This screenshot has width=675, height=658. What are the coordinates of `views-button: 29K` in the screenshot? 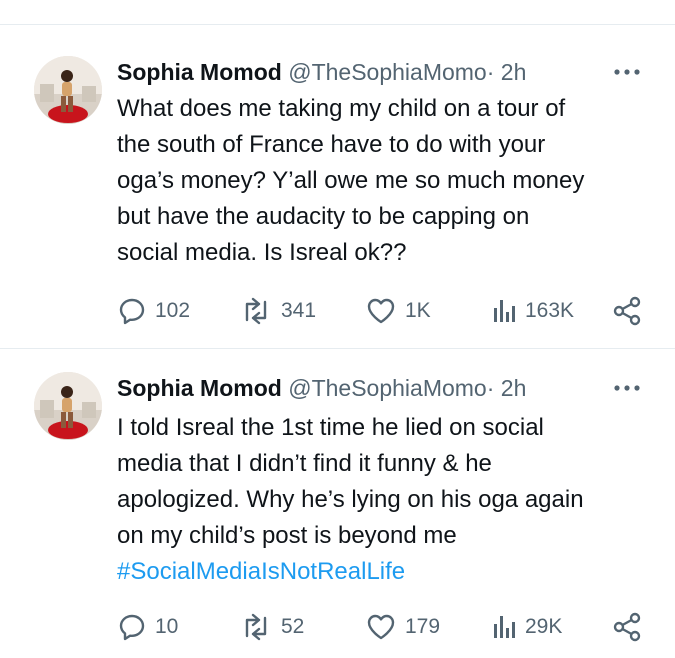 It's located at (526, 627).